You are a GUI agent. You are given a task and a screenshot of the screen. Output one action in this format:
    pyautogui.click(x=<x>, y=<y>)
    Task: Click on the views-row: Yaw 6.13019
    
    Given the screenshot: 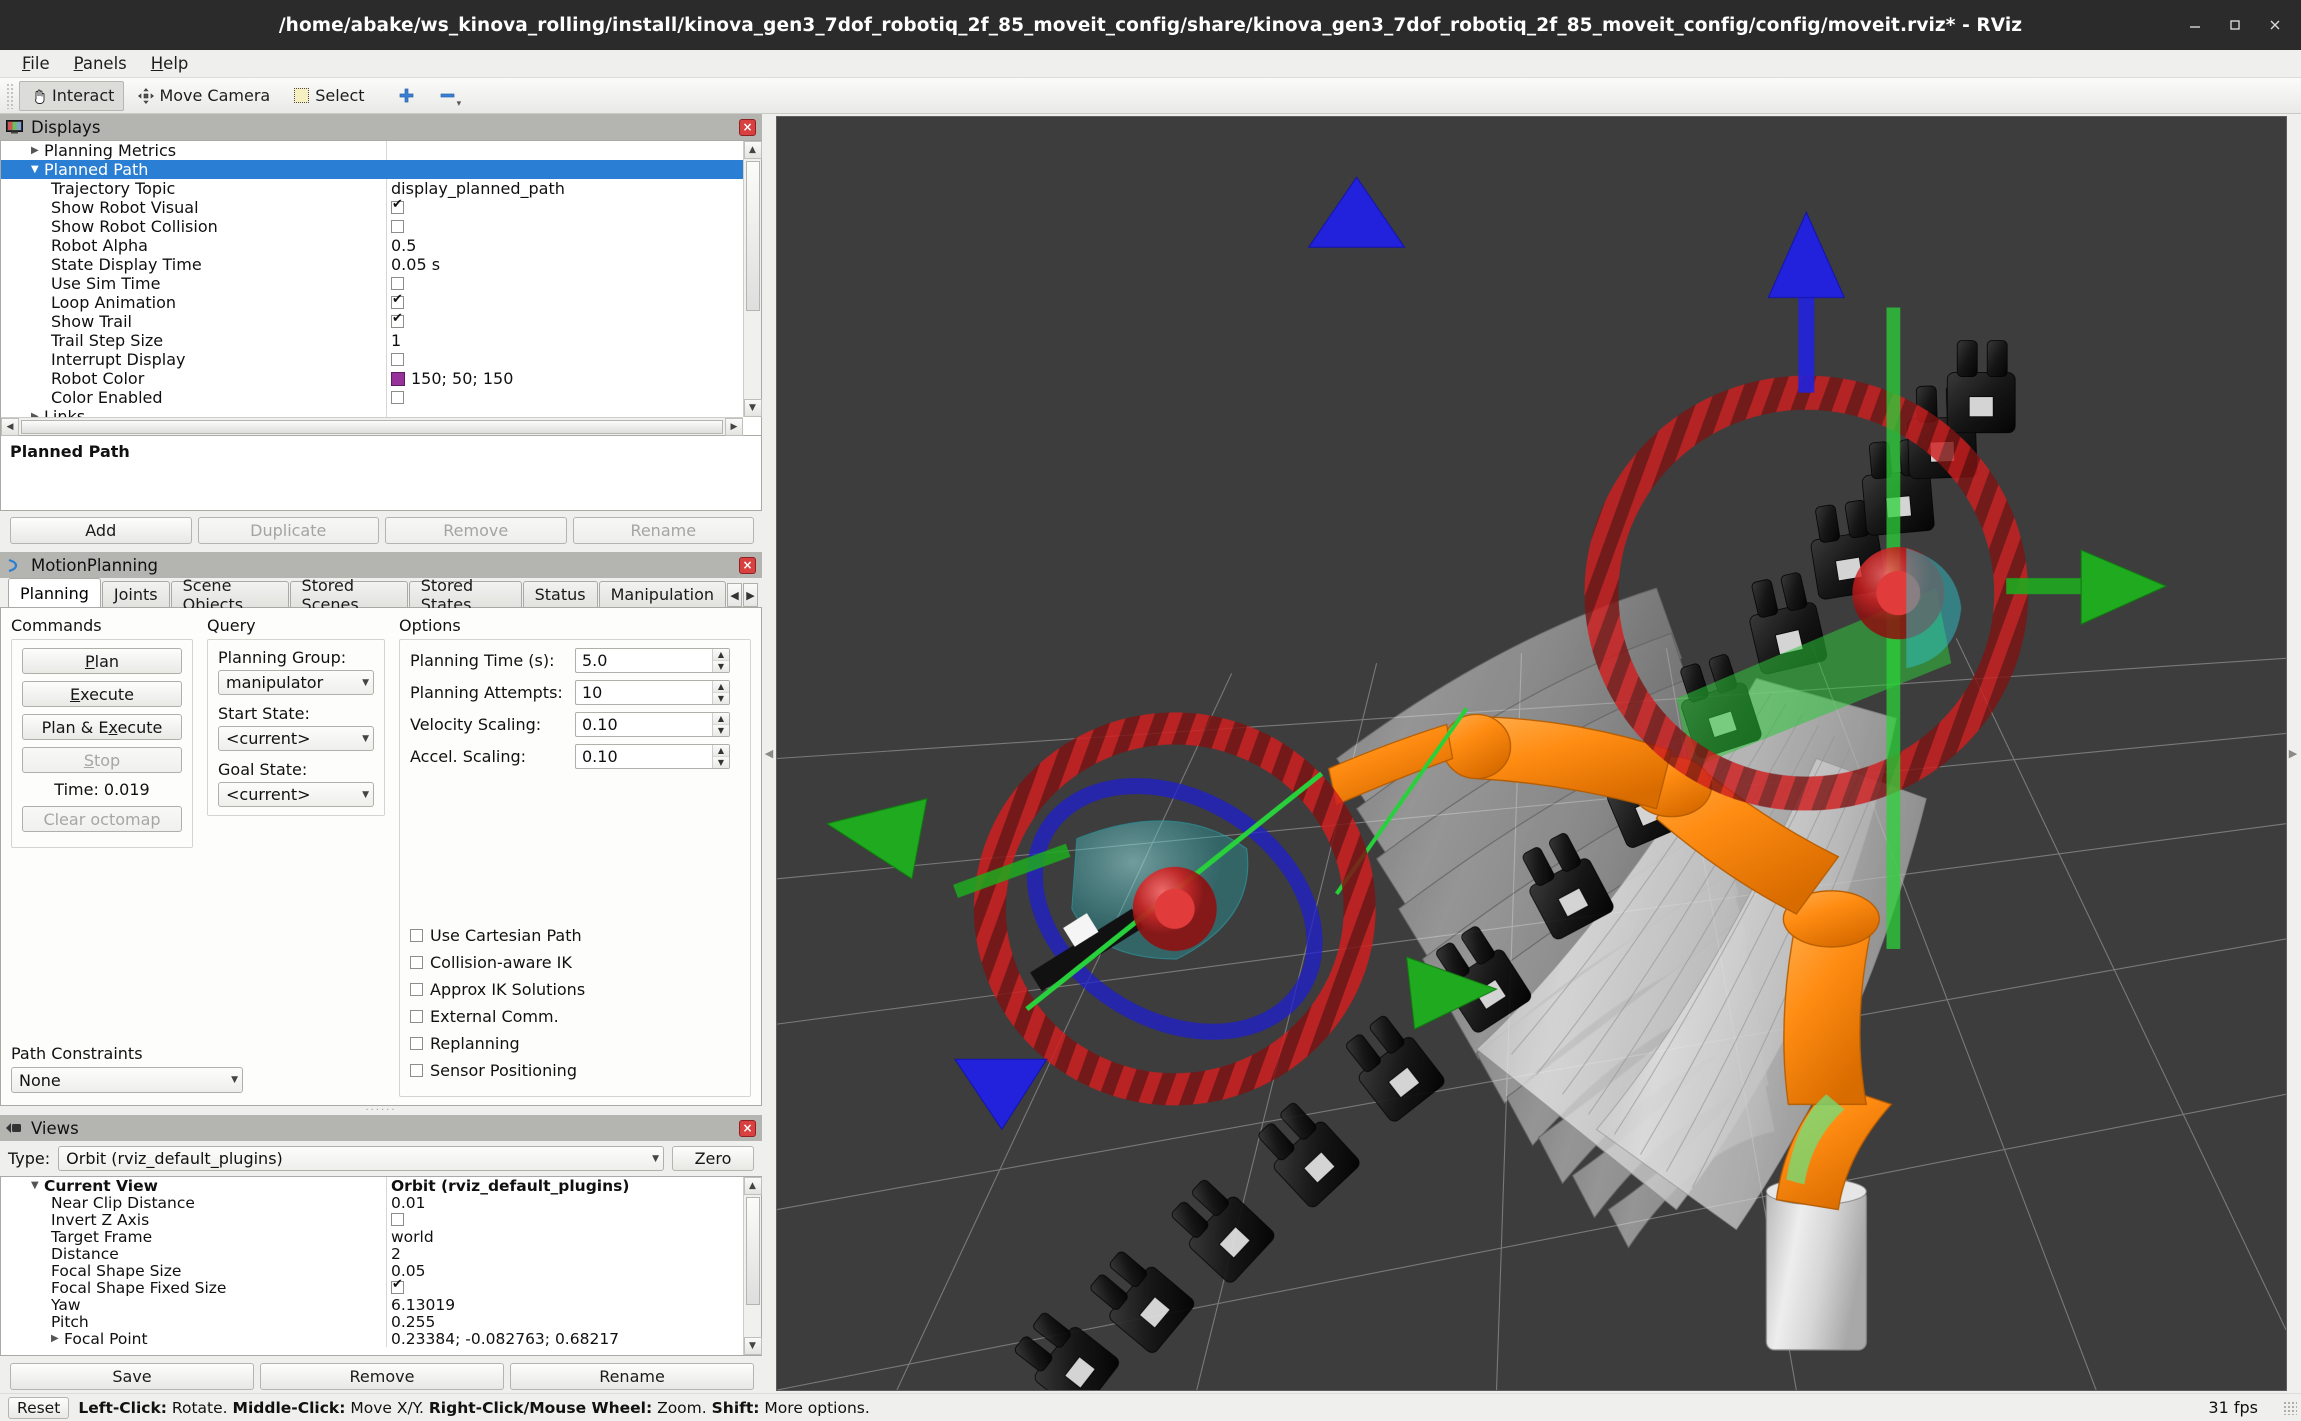 What is the action you would take?
    pyautogui.click(x=372, y=1305)
    